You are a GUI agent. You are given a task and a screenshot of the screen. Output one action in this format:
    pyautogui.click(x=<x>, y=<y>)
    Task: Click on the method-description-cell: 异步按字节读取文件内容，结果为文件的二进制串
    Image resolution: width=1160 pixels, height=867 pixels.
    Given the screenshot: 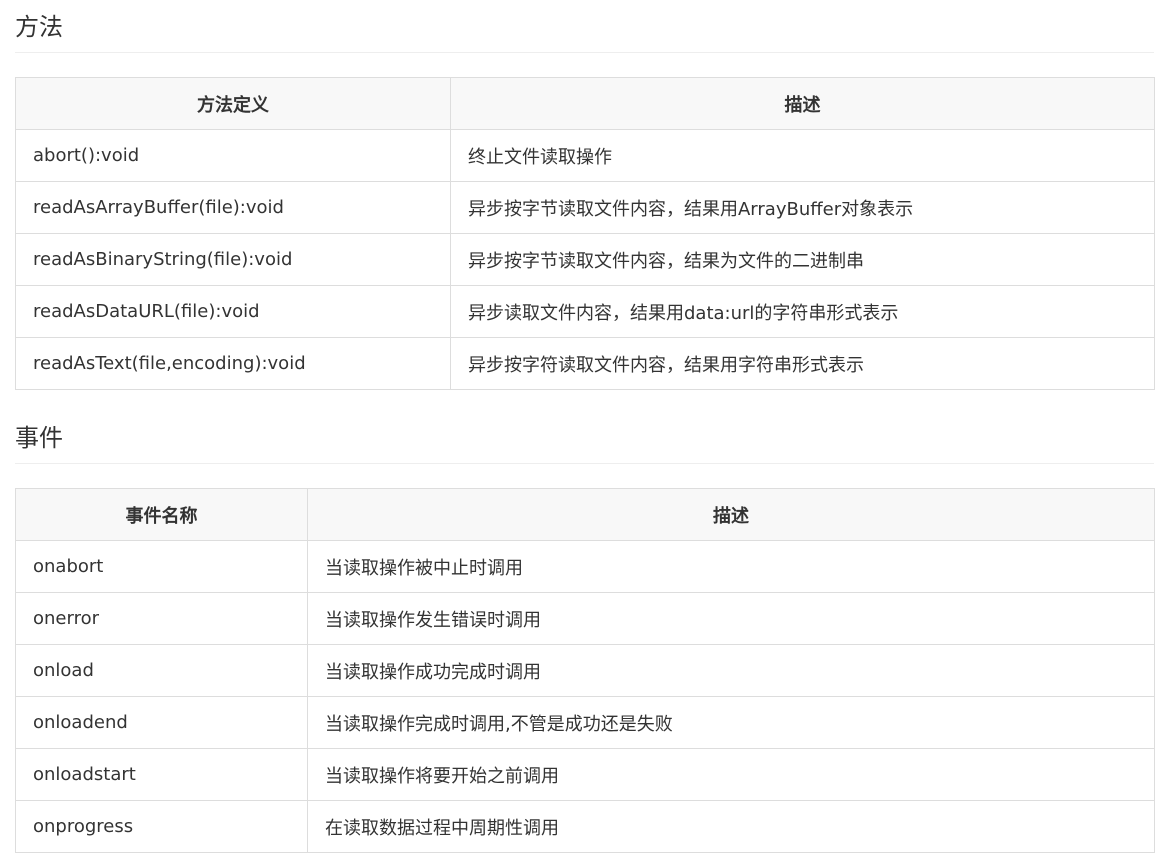 What is the action you would take?
    pyautogui.click(x=802, y=259)
    